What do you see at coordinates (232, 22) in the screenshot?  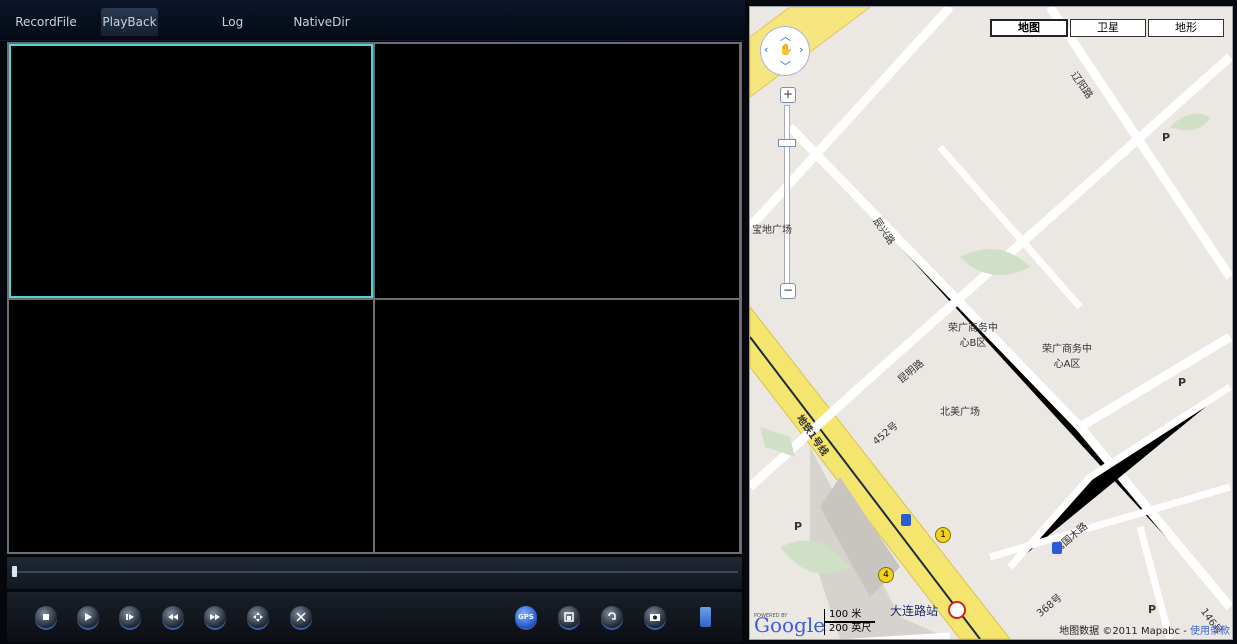 I see `tab-log: Log` at bounding box center [232, 22].